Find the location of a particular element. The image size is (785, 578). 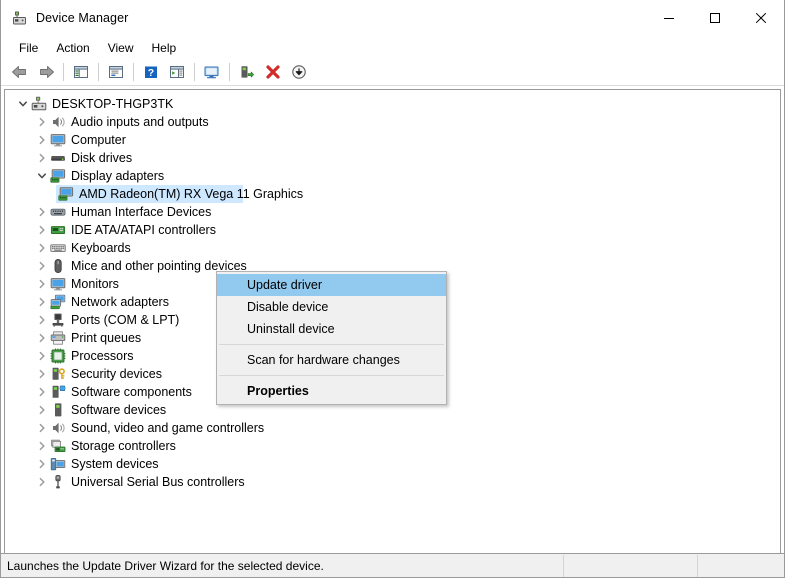

context-menu-item-uninstall-device: Uninstall device is located at coordinates (331, 329).